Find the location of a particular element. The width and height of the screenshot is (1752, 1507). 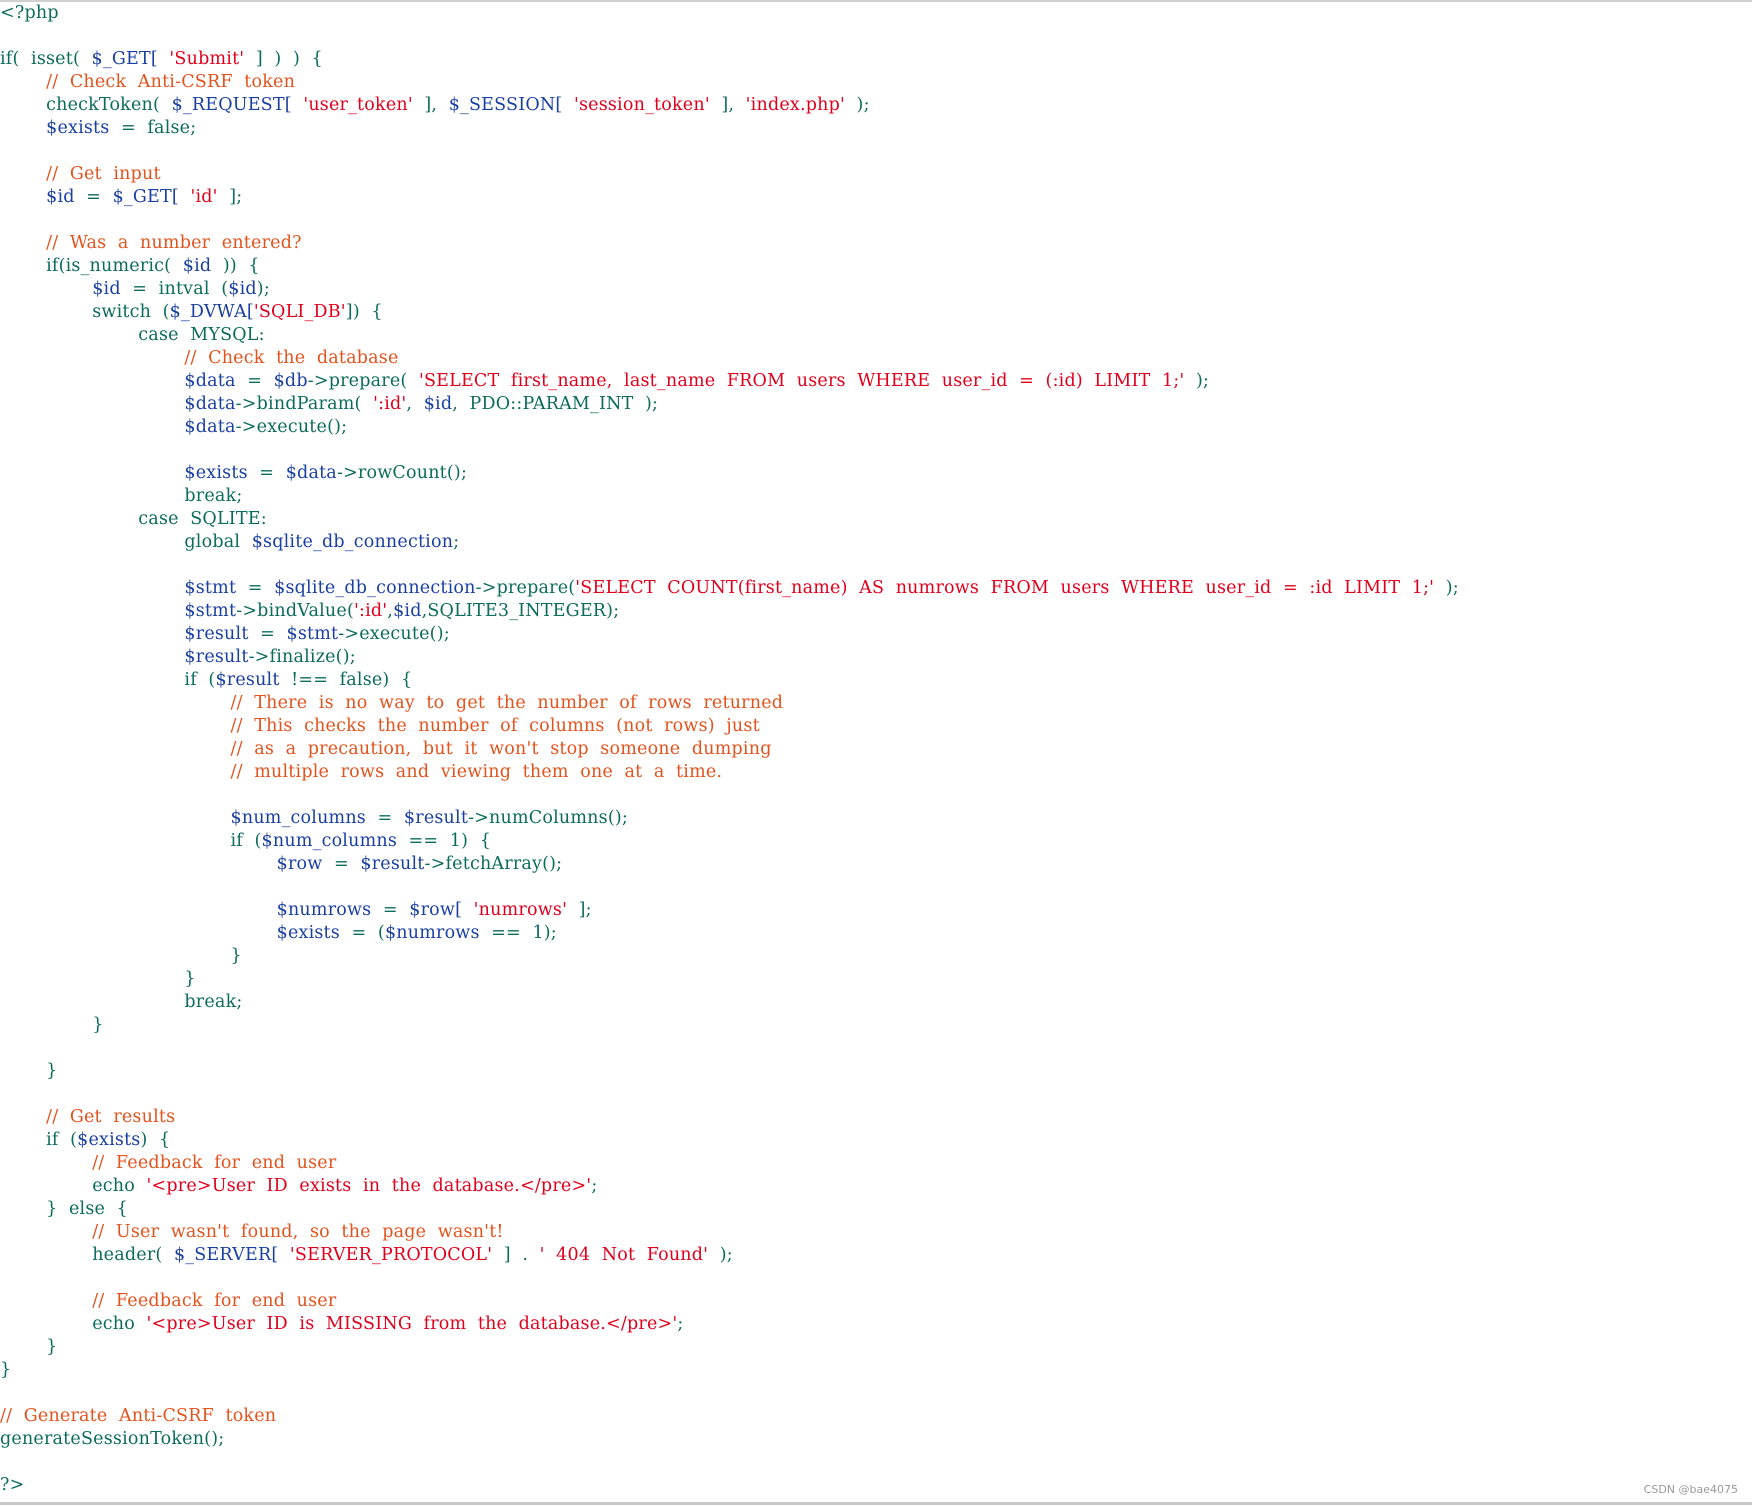

code-line: // Get input is located at coordinates (80, 174).